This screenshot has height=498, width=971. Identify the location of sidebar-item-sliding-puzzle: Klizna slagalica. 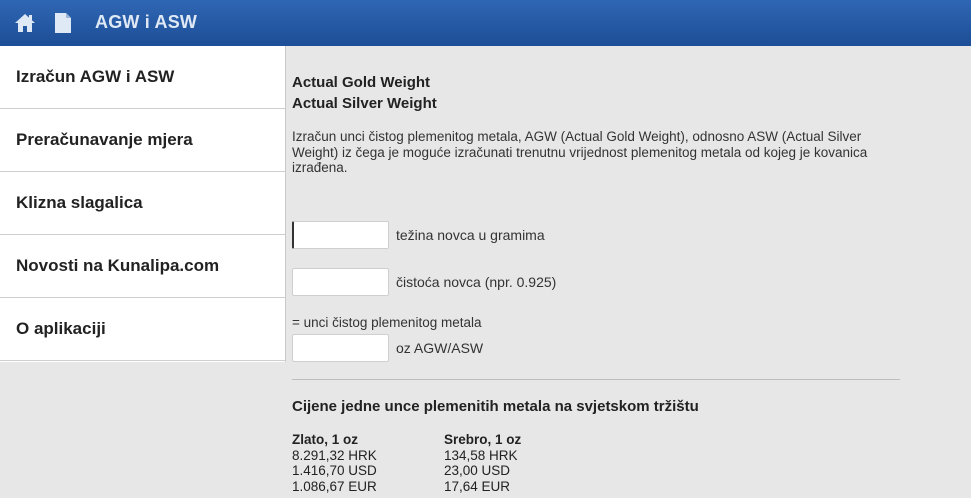
(142, 203).